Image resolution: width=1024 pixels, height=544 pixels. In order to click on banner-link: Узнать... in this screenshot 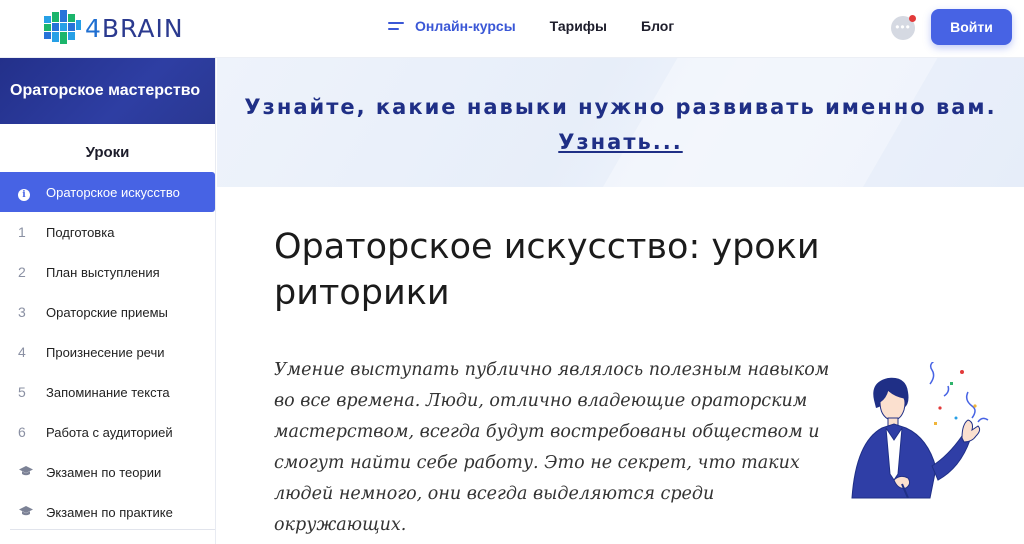, I will do `click(620, 142)`.